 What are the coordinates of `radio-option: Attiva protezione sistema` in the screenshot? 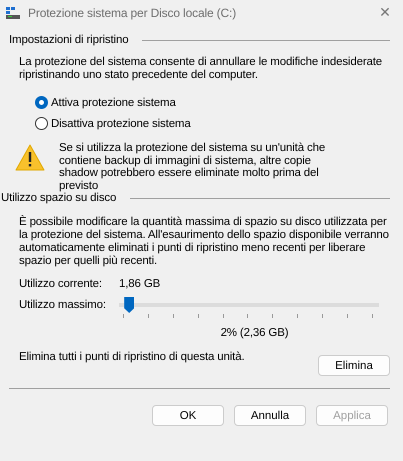 It's located at (212, 102).